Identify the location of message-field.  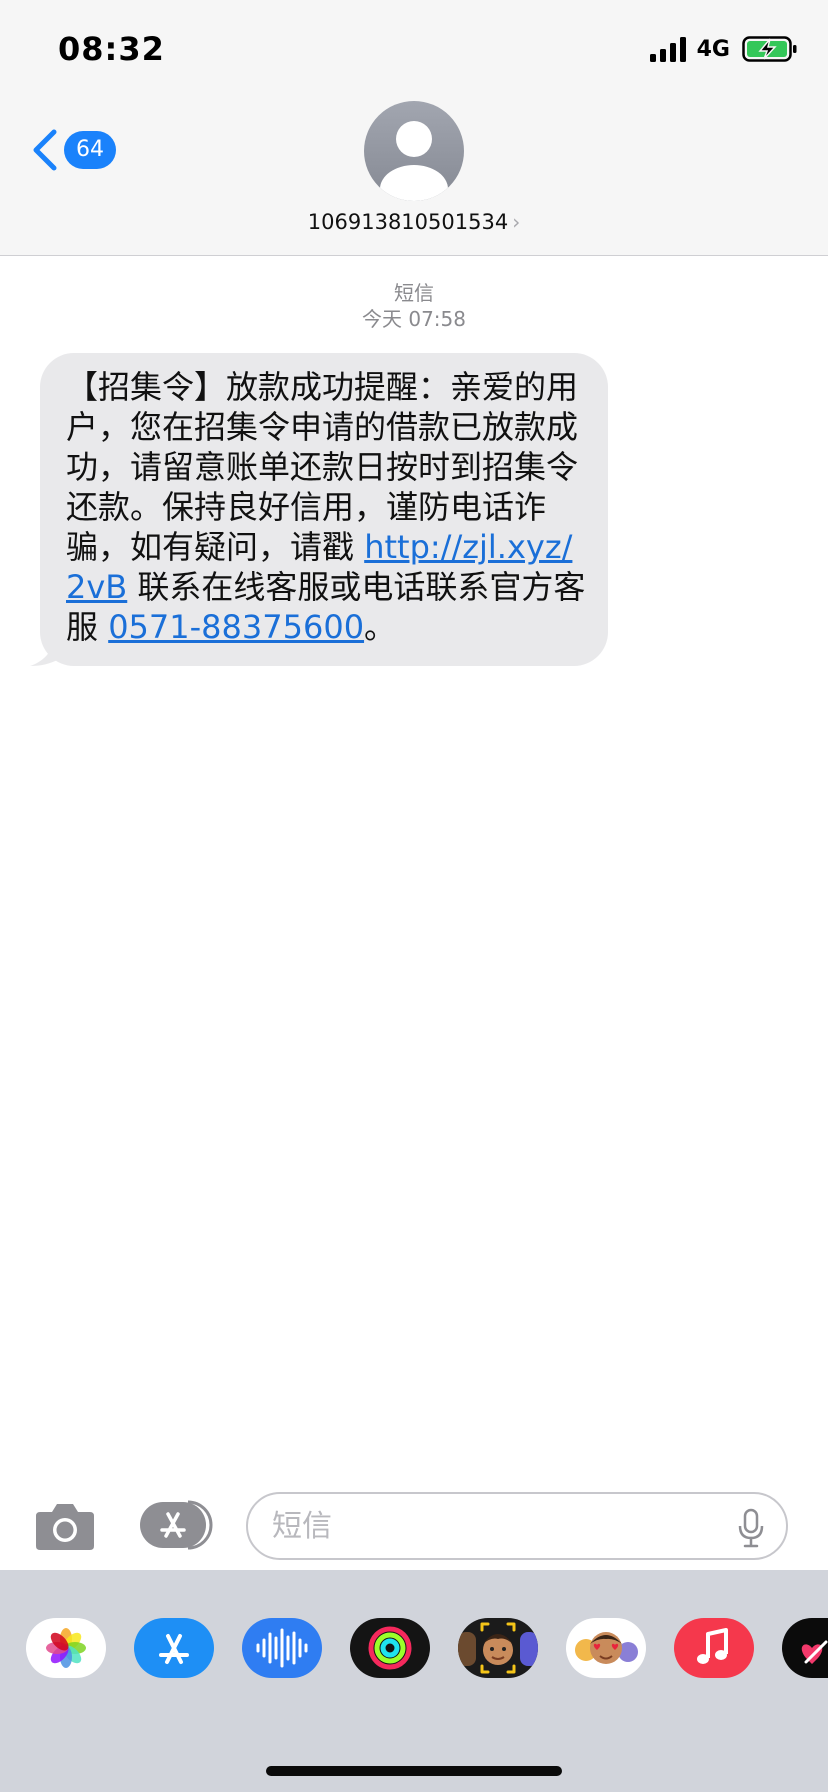
(517, 1526).